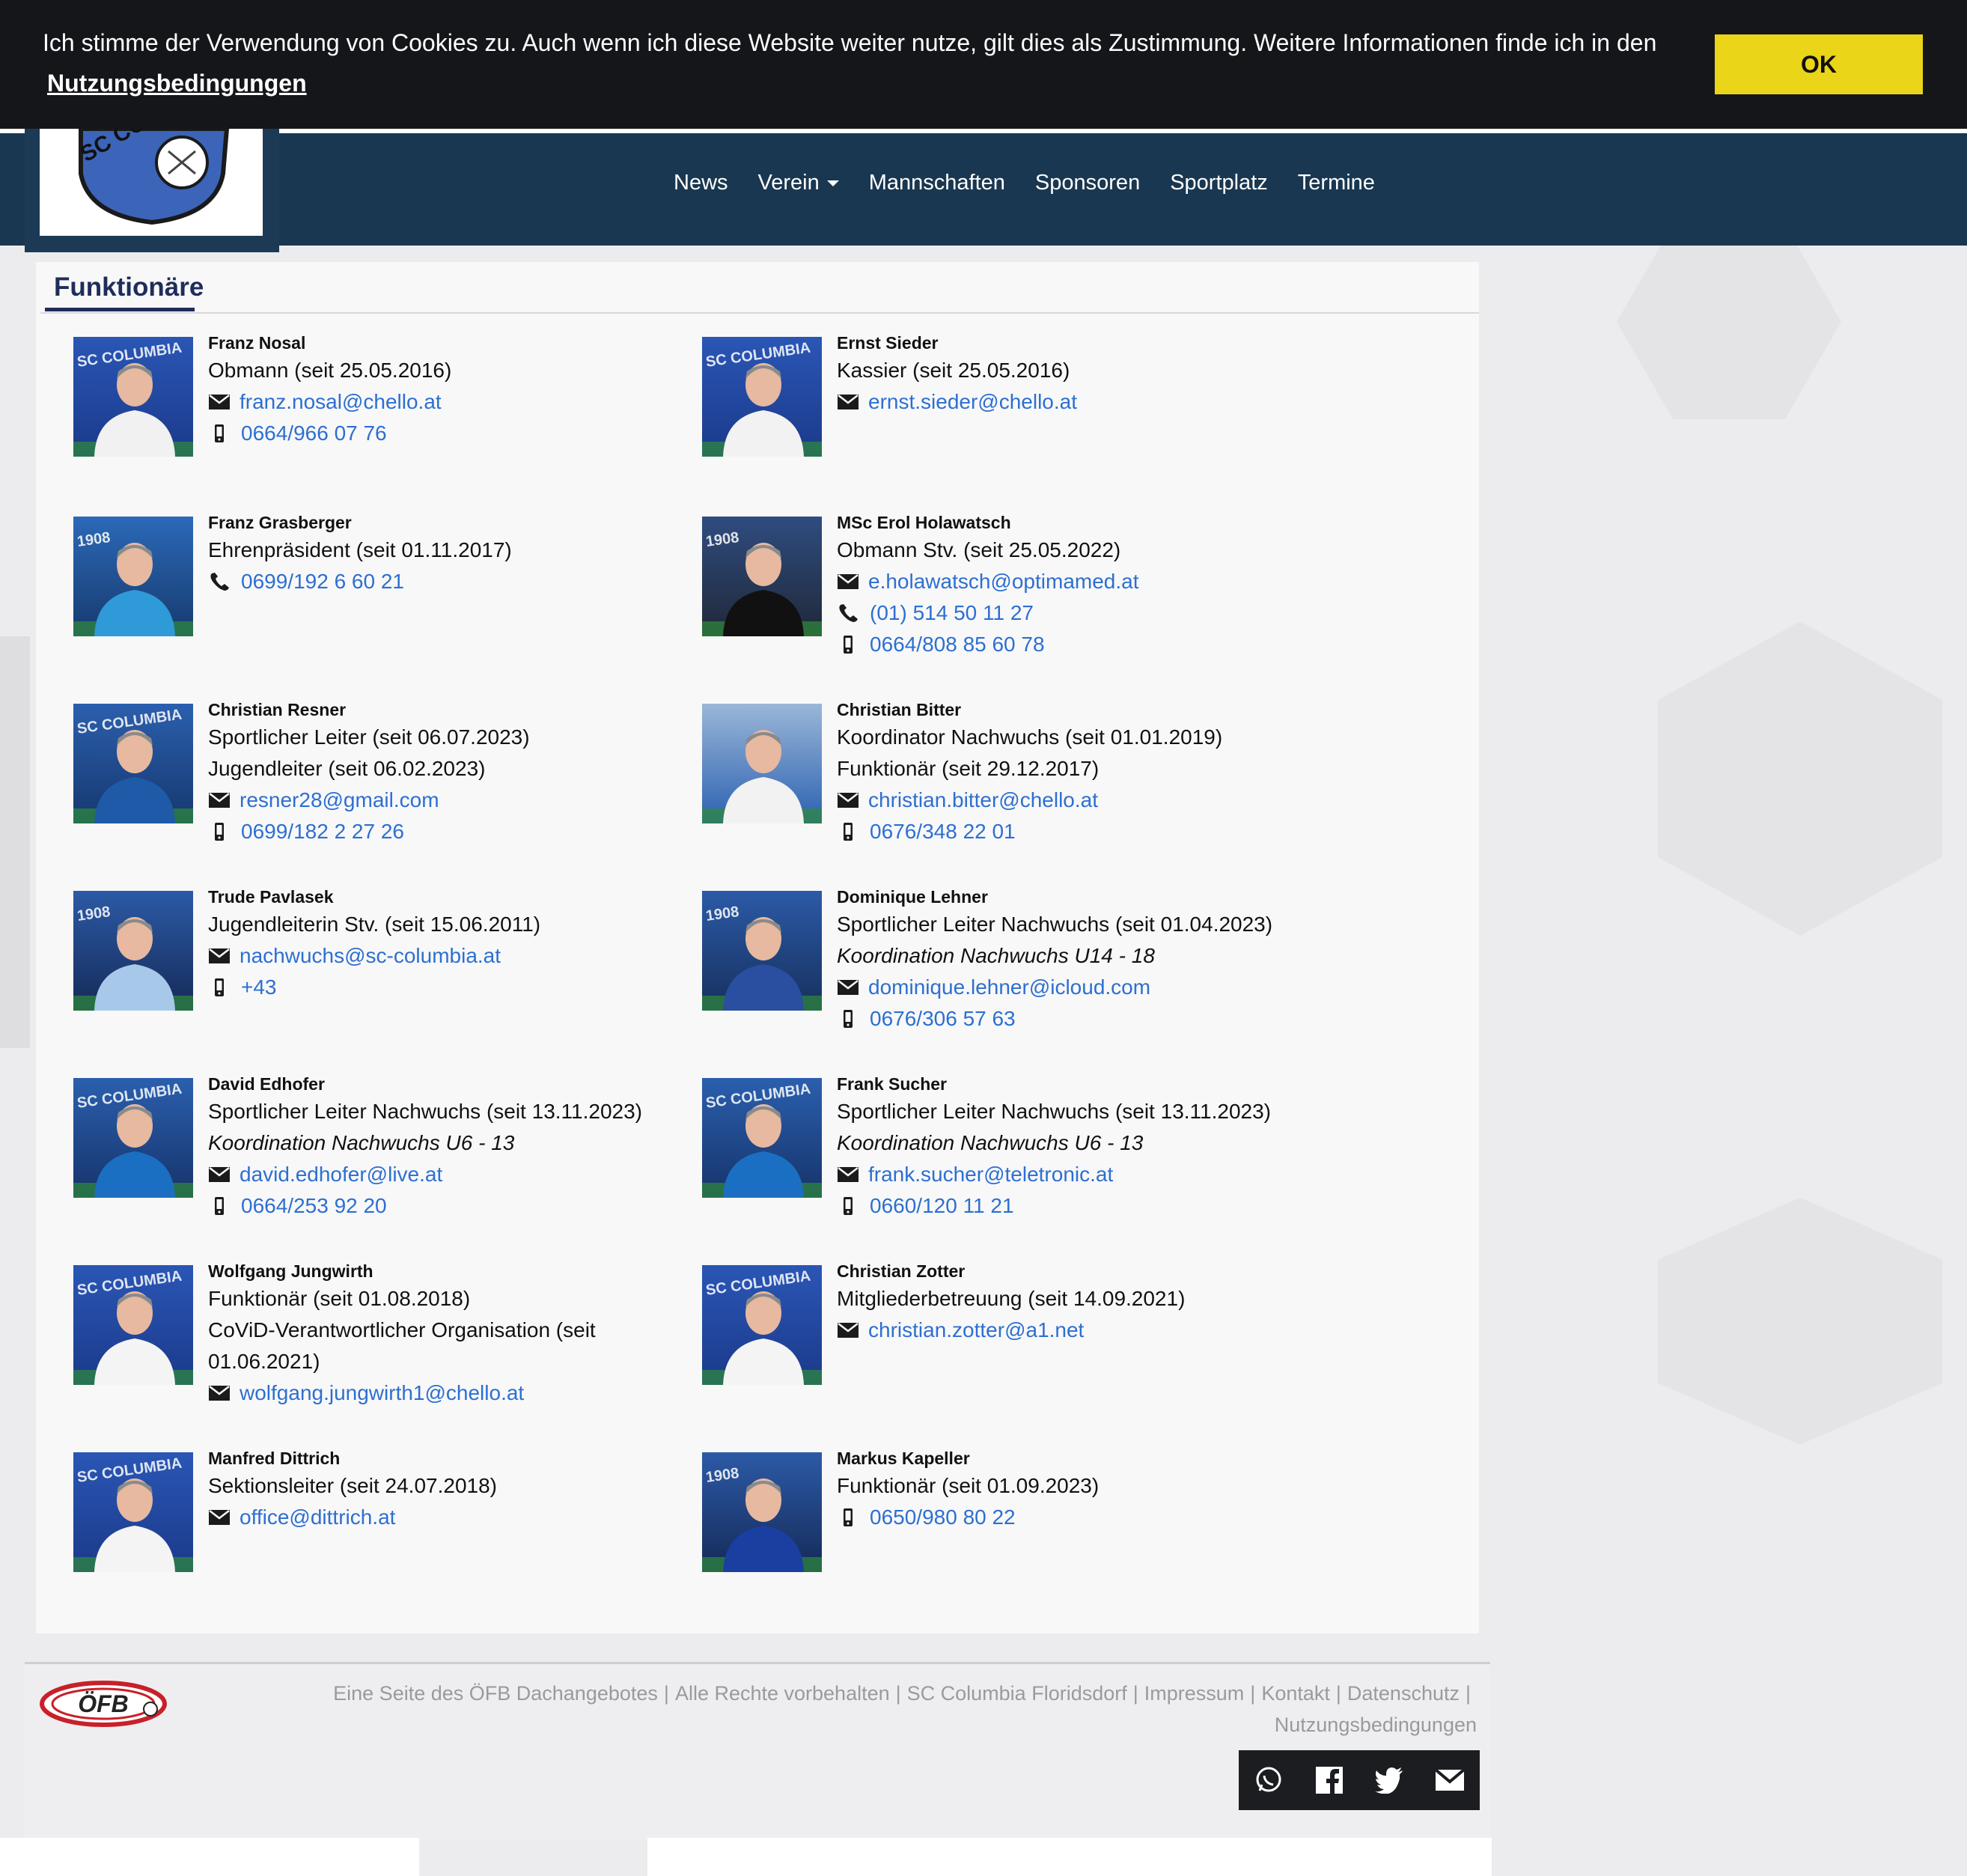 The width and height of the screenshot is (1967, 1876). What do you see at coordinates (943, 1019) in the screenshot?
I see `mobile-link: 0676/306 57 63` at bounding box center [943, 1019].